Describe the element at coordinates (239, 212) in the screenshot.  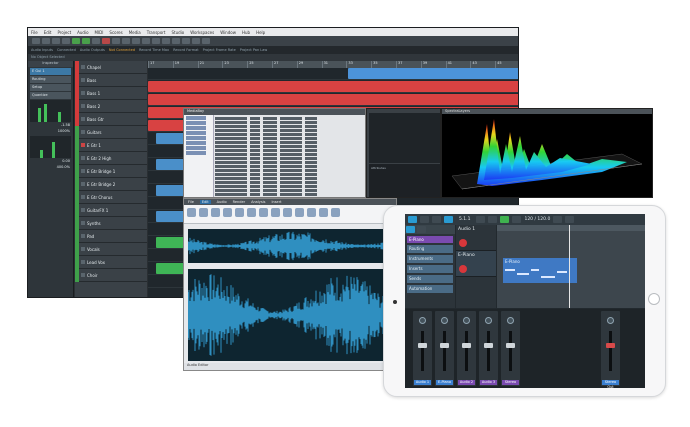
I see `mute-icon` at that location.